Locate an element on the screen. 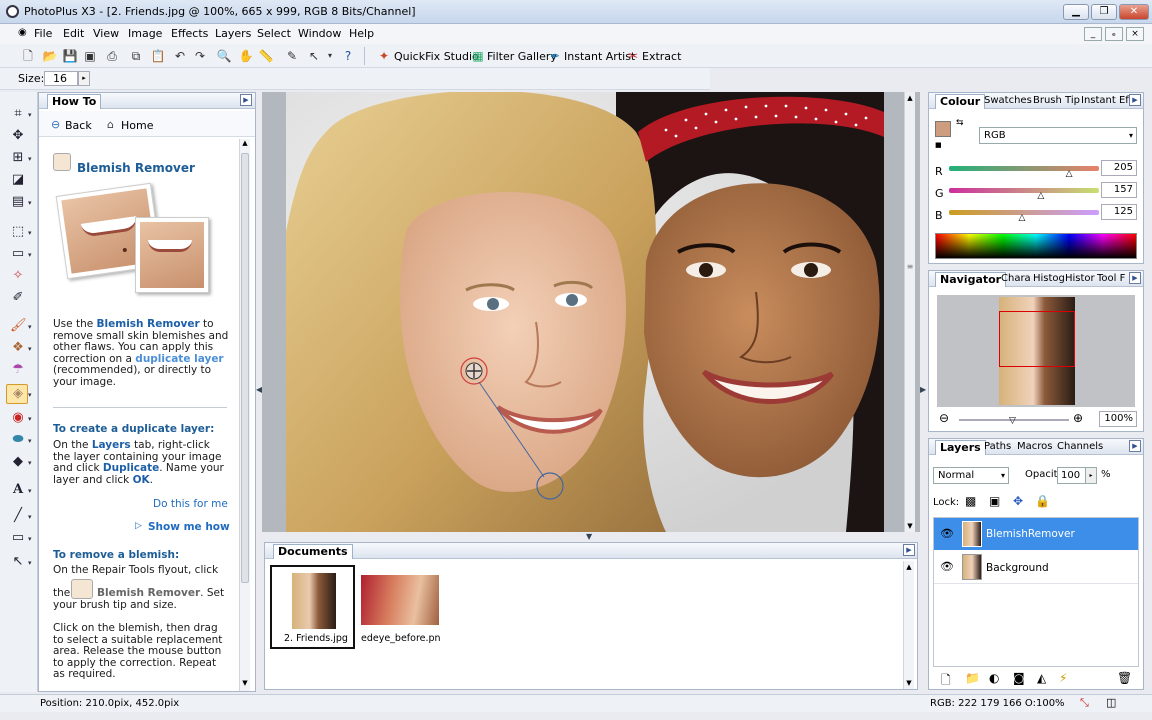 Image resolution: width=1152 pixels, height=720 pixels. layer-row-background: 👁 Background is located at coordinates (1036, 567).